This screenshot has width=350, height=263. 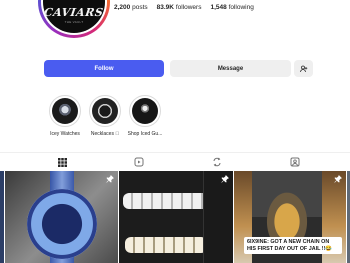 What do you see at coordinates (62, 224) in the screenshot?
I see `watch-image` at bounding box center [62, 224].